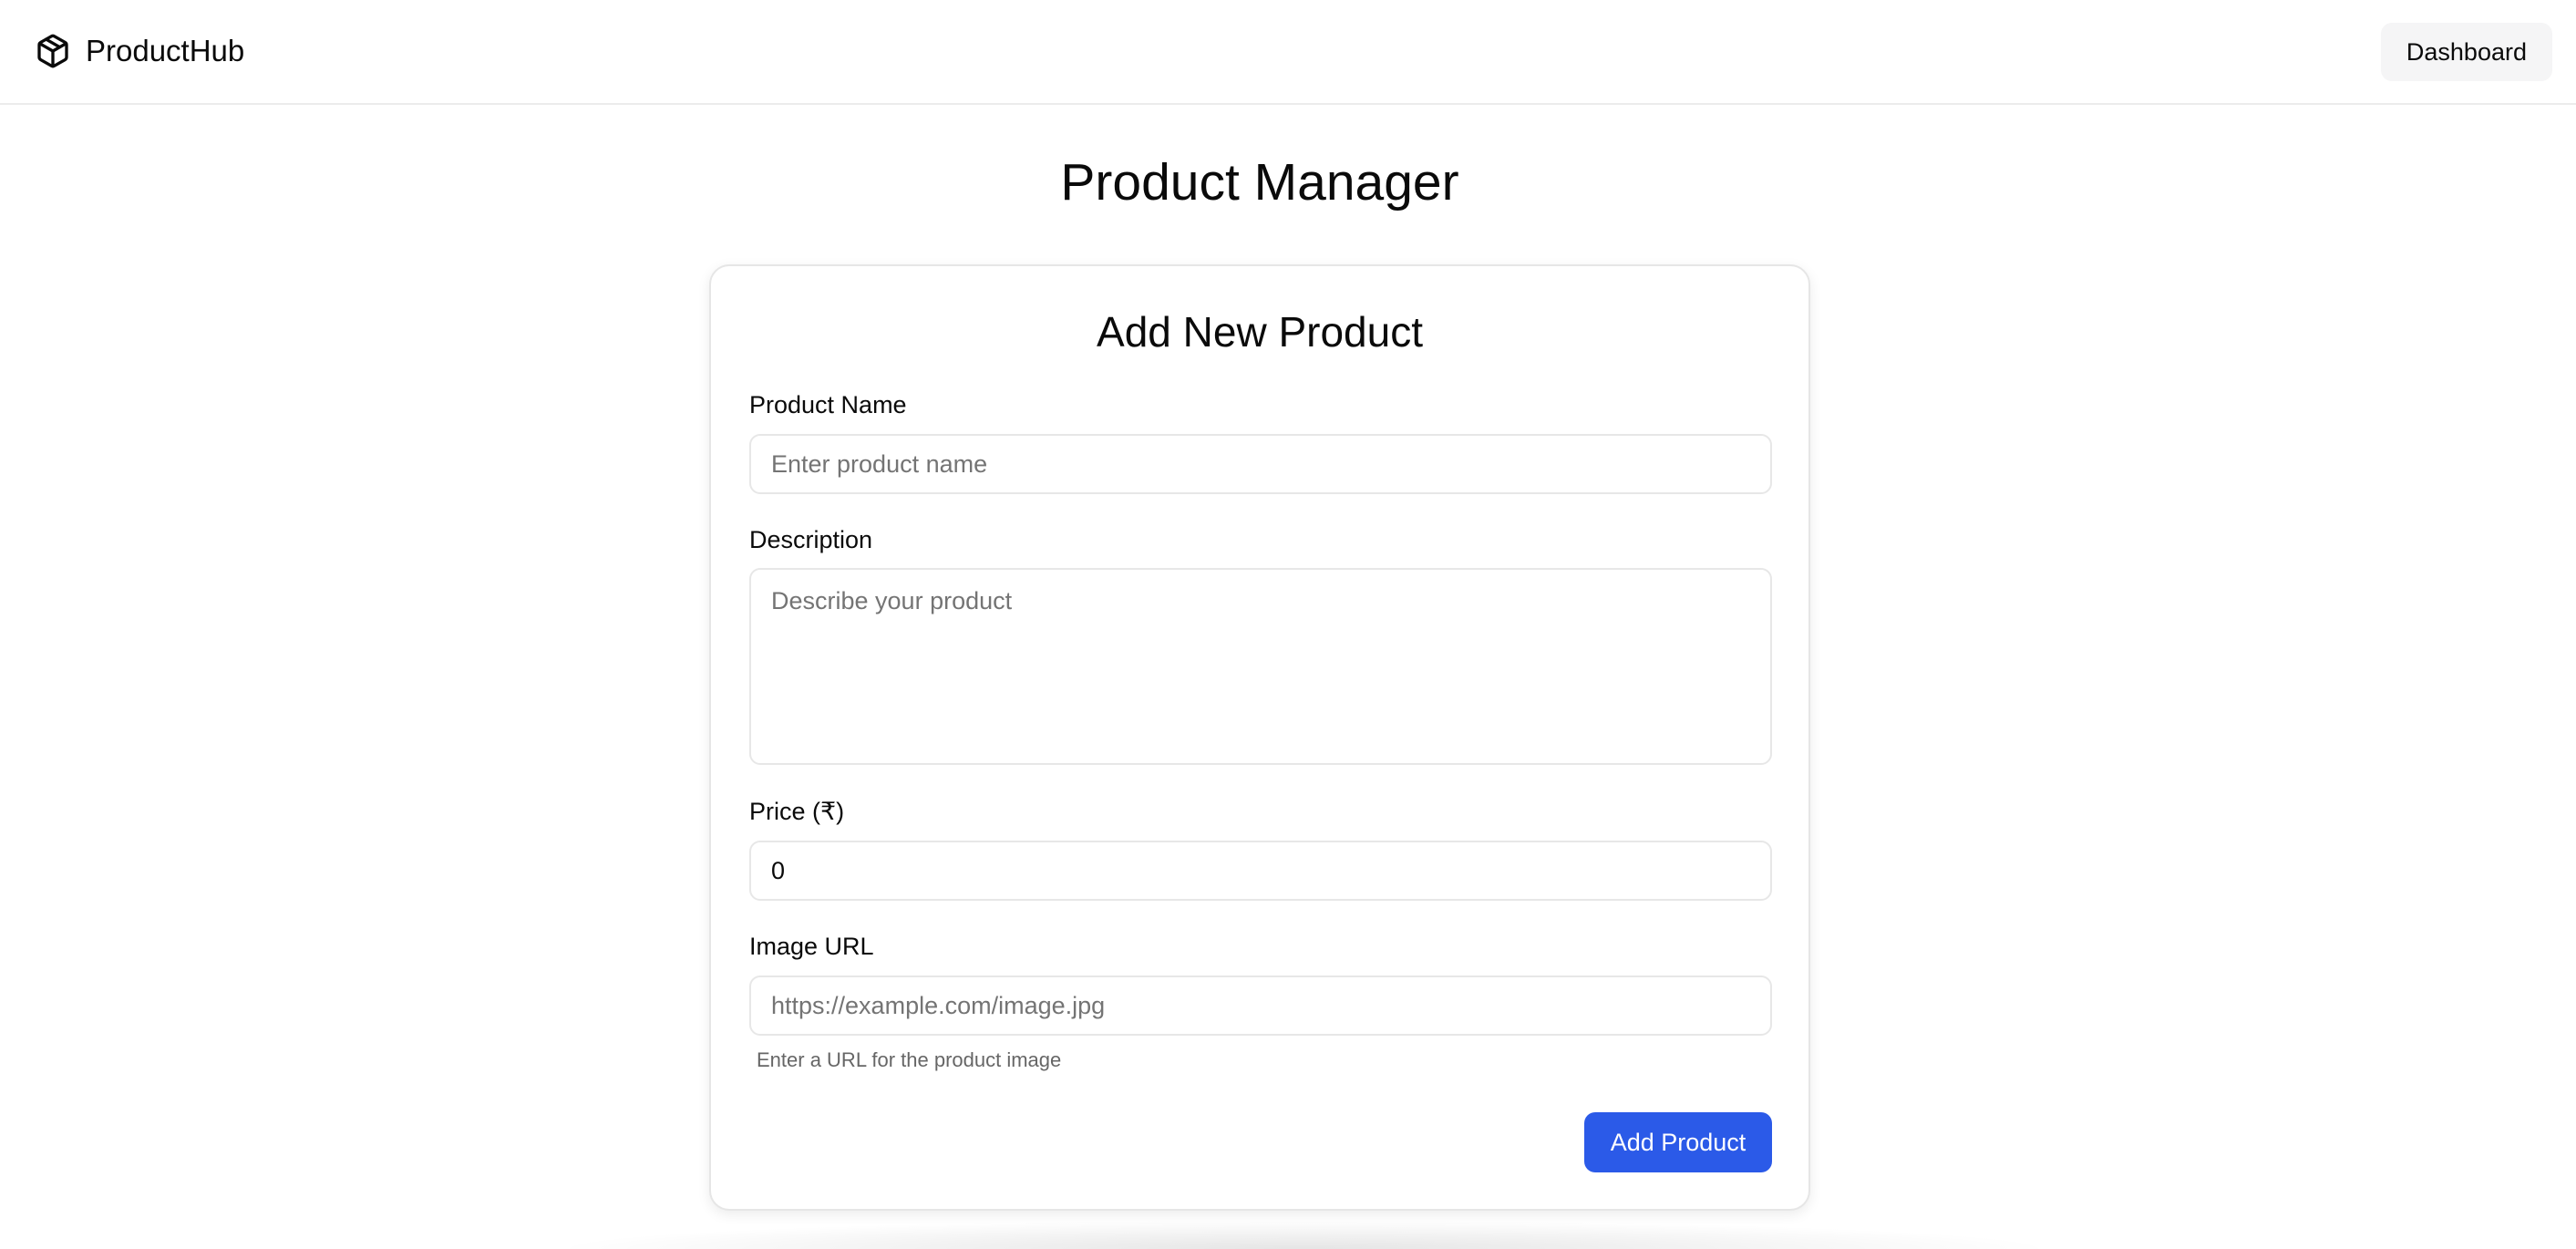 This screenshot has height=1249, width=2576. I want to click on product-name-input, so click(1260, 464).